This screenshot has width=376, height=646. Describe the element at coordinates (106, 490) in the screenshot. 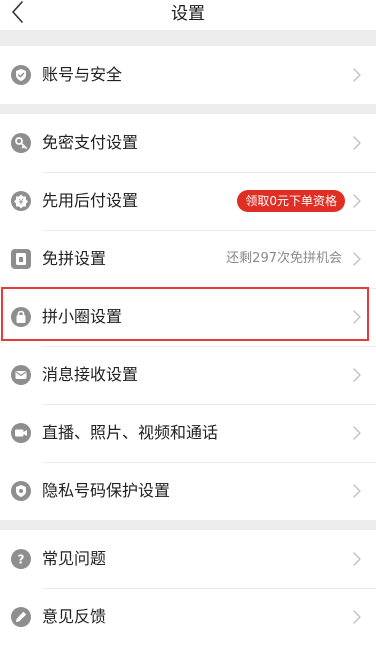

I see `row-label: 隐私号码保护设置` at that location.